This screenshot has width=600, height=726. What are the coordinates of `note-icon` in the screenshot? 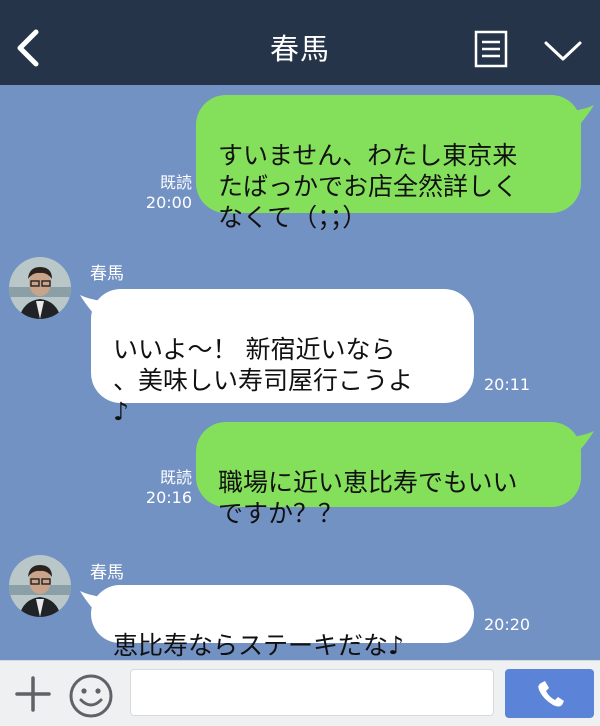 It's located at (491, 49).